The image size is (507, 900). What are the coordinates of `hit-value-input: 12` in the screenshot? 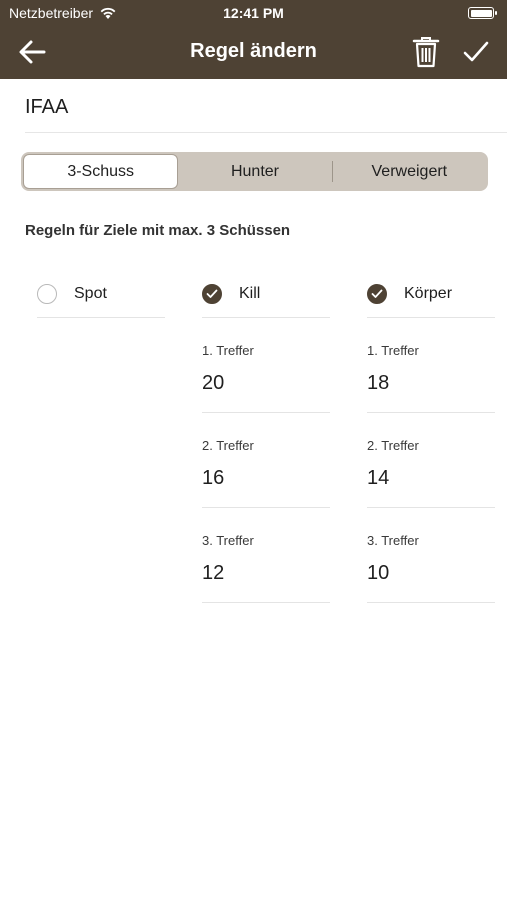 It's located at (266, 573).